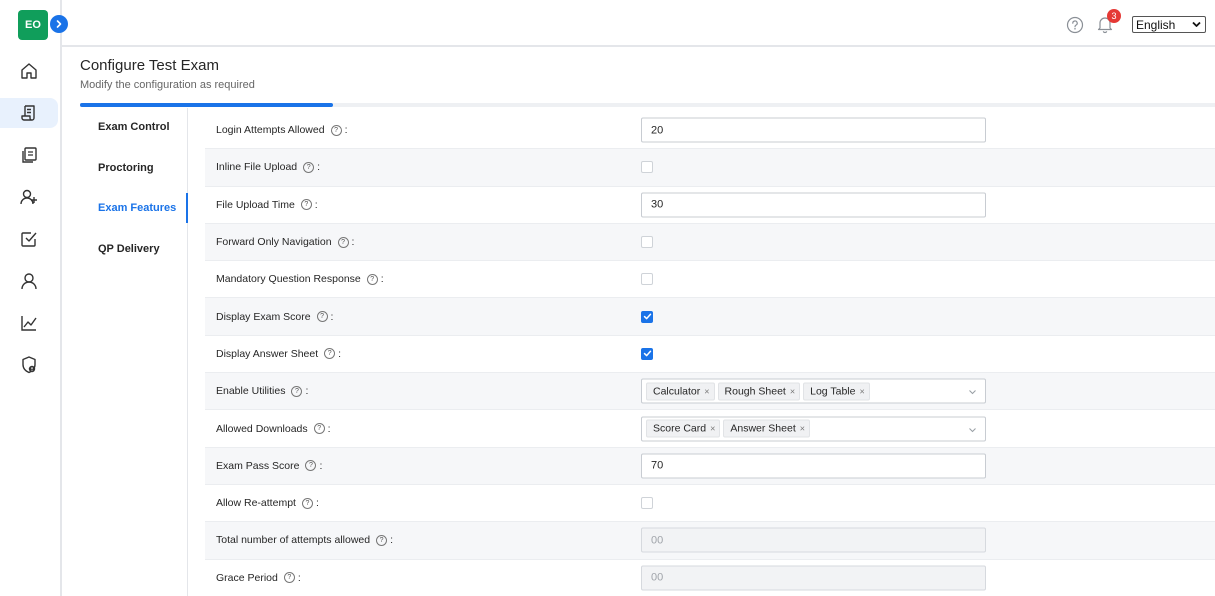 This screenshot has width=1215, height=596. What do you see at coordinates (207, 105) in the screenshot?
I see `progress-fill` at bounding box center [207, 105].